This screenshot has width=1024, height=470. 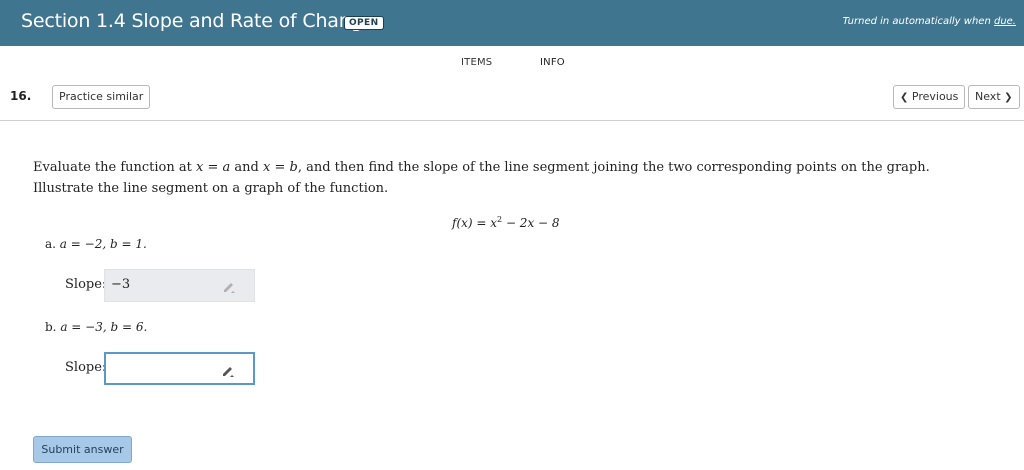 I want to click on prompt-text-4: =, so click(x=280, y=167).